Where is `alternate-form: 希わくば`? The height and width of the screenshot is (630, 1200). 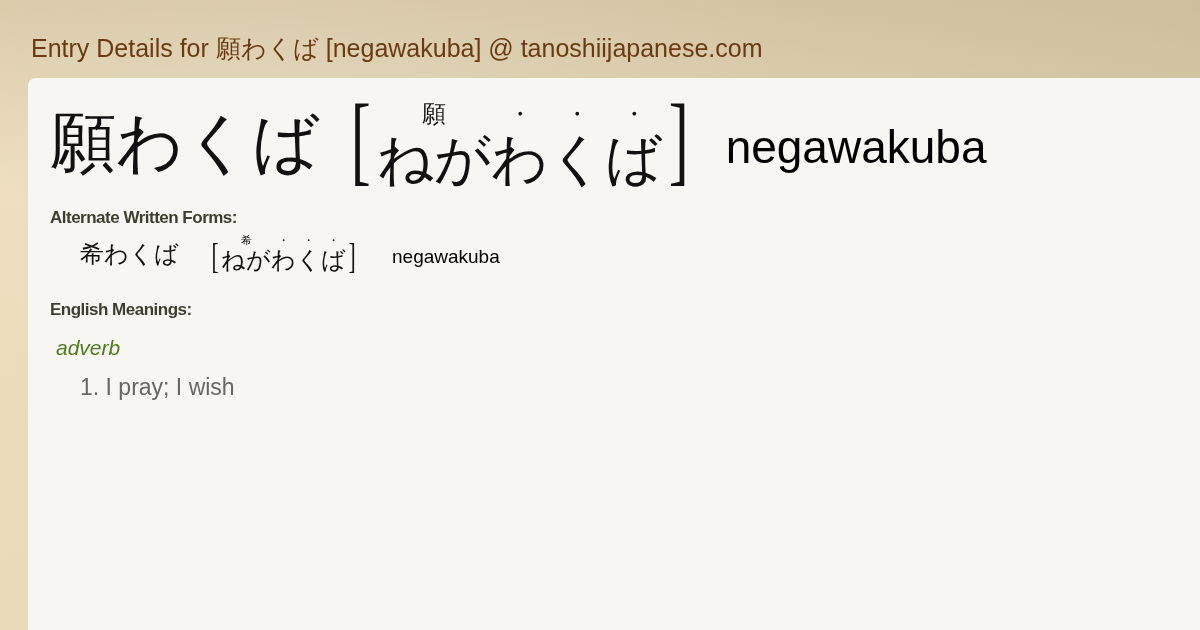
alternate-form: 希わくば is located at coordinates (129, 254).